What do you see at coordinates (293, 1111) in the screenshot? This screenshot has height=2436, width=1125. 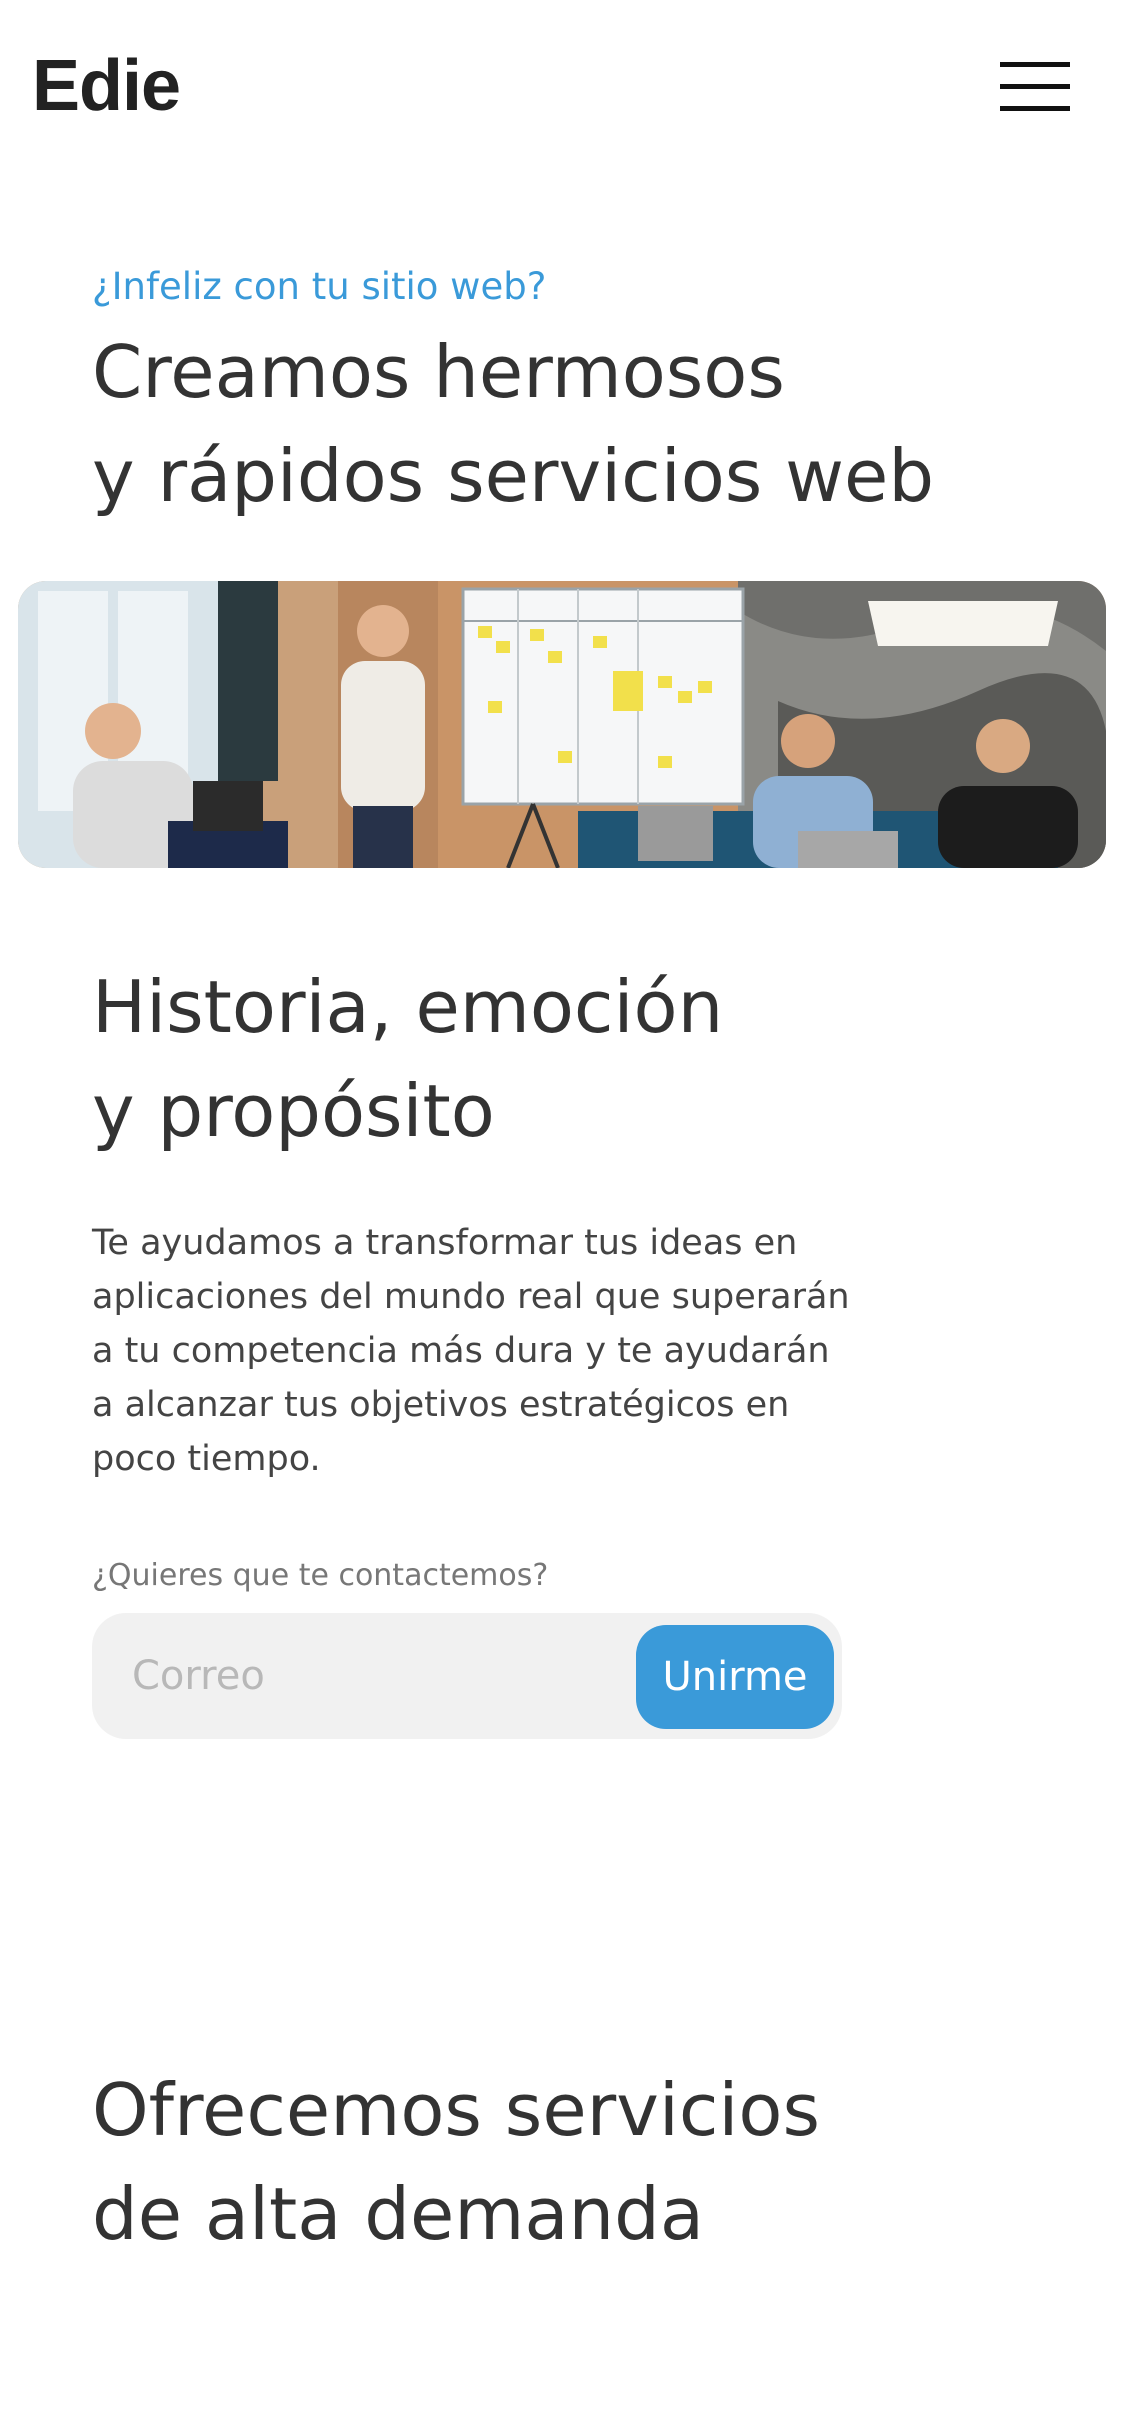 I see `about-title-line-2: y propósito` at bounding box center [293, 1111].